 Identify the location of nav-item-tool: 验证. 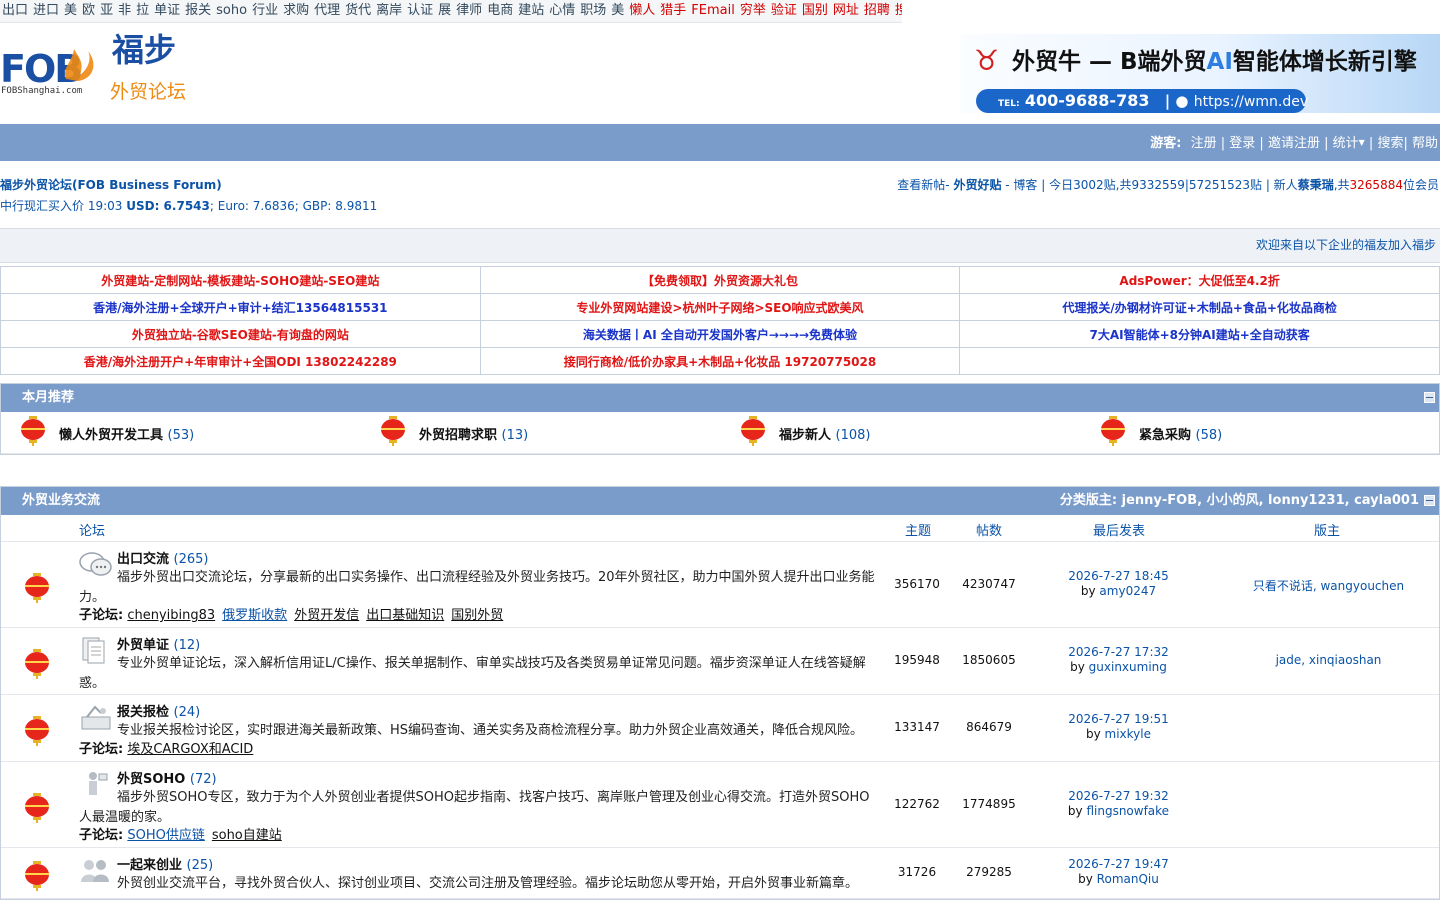
(784, 10).